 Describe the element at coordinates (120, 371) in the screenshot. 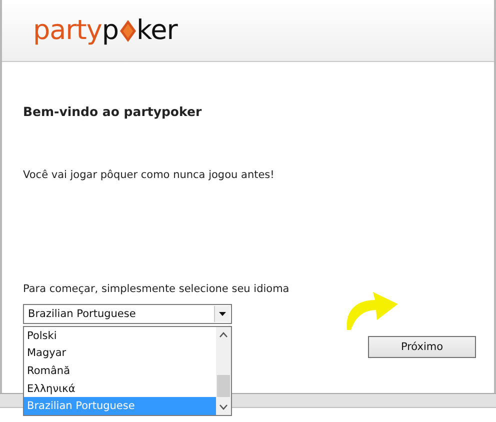

I see `language-option: Română` at that location.